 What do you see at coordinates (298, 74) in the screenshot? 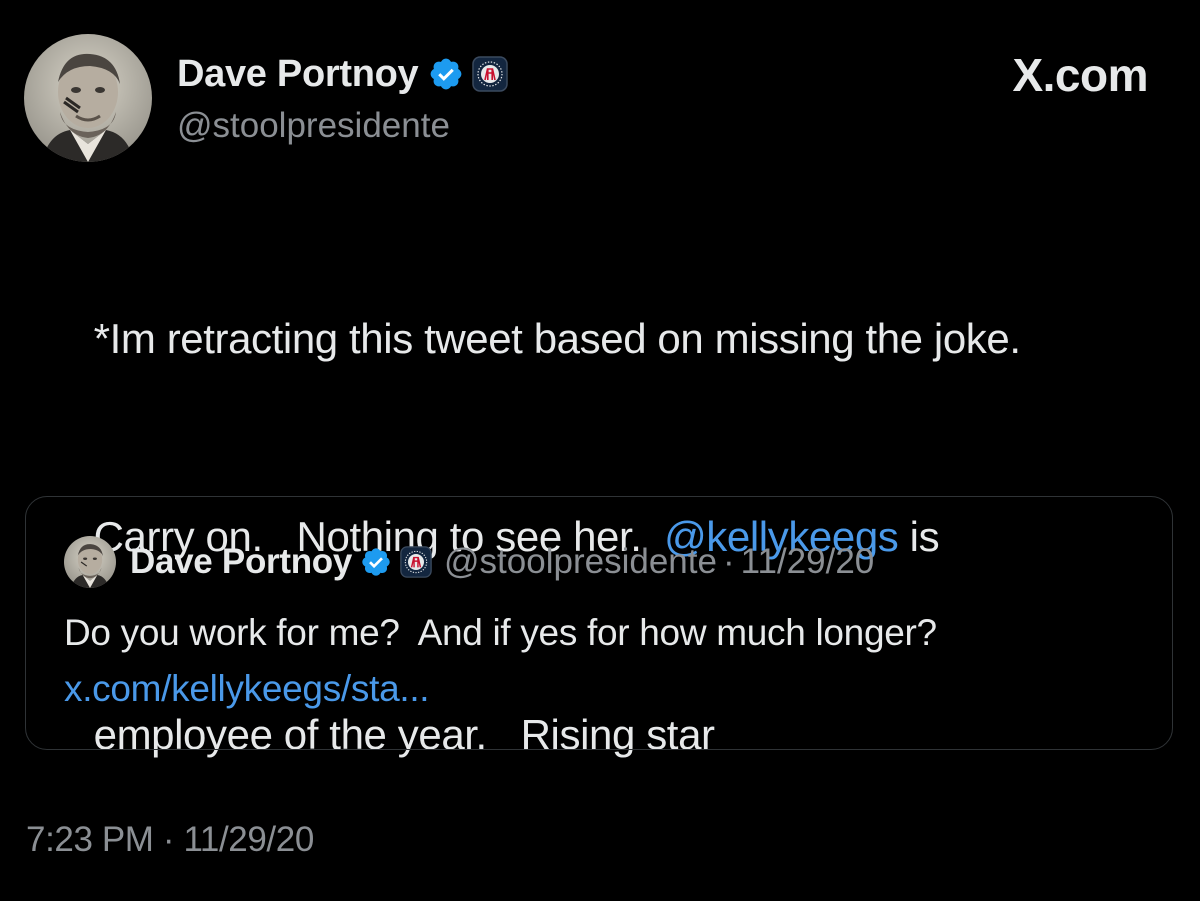
I see `author-name: Dave Portnoy` at bounding box center [298, 74].